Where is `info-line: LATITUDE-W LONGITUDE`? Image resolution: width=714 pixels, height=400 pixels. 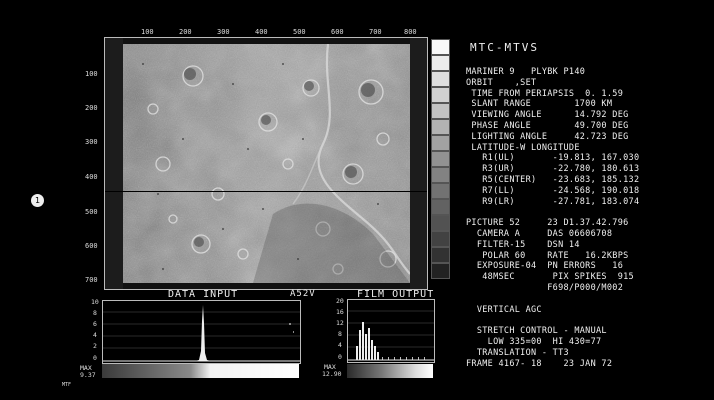 info-line: LATITUDE-W LONGITUDE is located at coordinates (523, 147).